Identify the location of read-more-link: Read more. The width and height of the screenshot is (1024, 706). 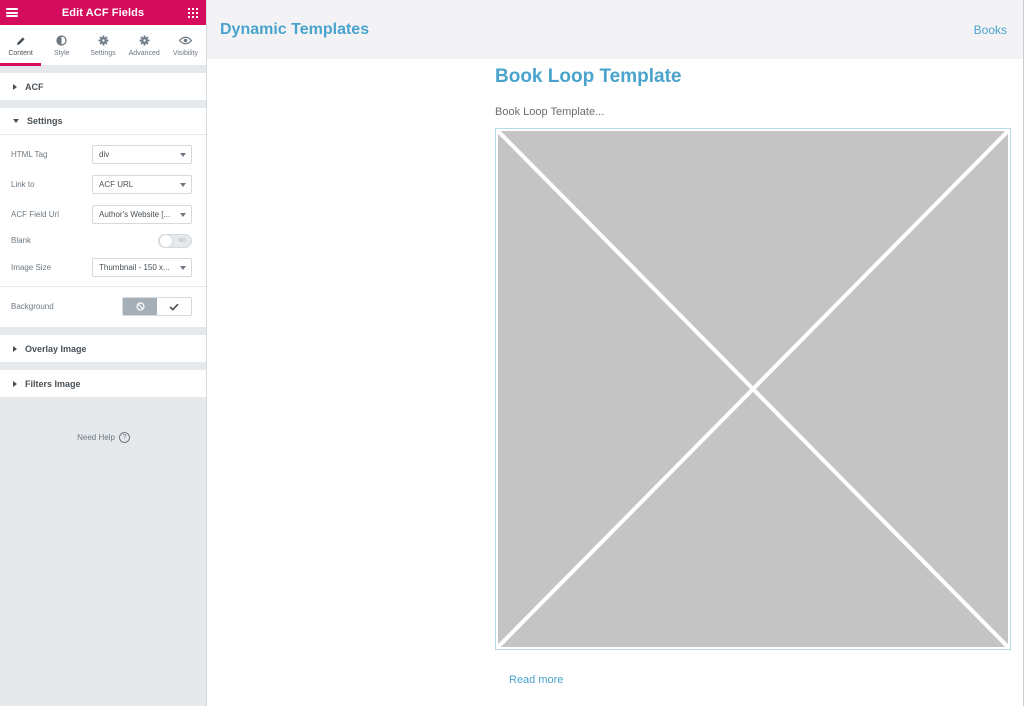
(760, 680).